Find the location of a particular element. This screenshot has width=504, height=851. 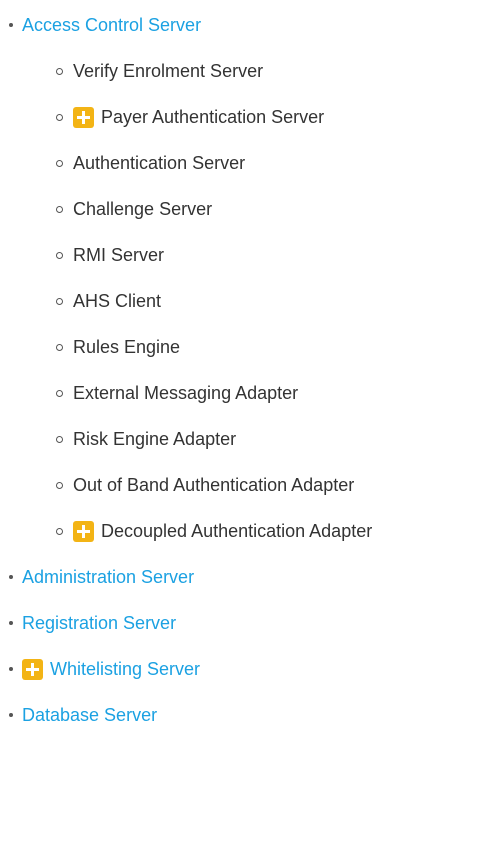

list-item-challenge-server: Challenge Server is located at coordinates (106, 209).